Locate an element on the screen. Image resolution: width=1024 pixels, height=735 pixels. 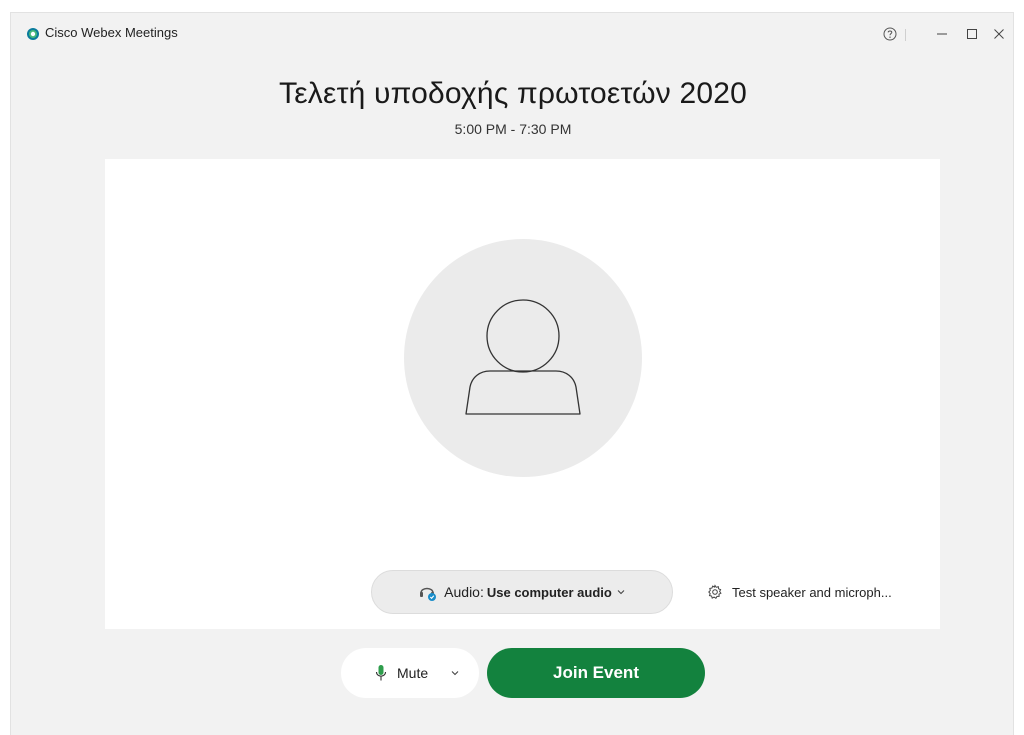
gear-icon is located at coordinates (715, 592).